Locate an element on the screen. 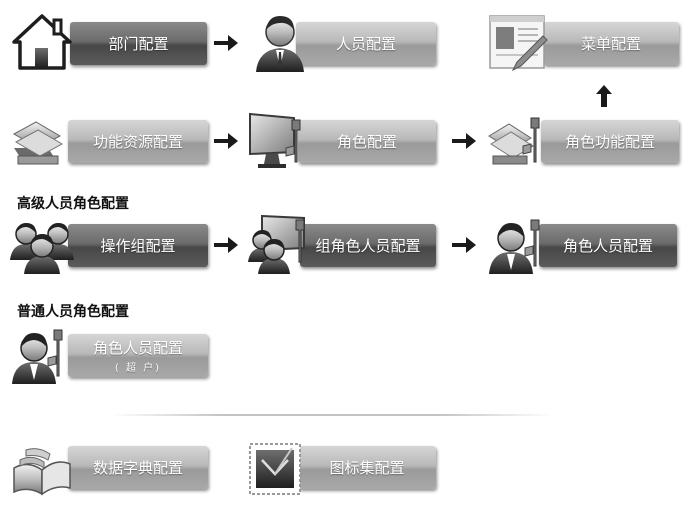 The height and width of the screenshot is (509, 690). open-book-icon is located at coordinates (42, 472).